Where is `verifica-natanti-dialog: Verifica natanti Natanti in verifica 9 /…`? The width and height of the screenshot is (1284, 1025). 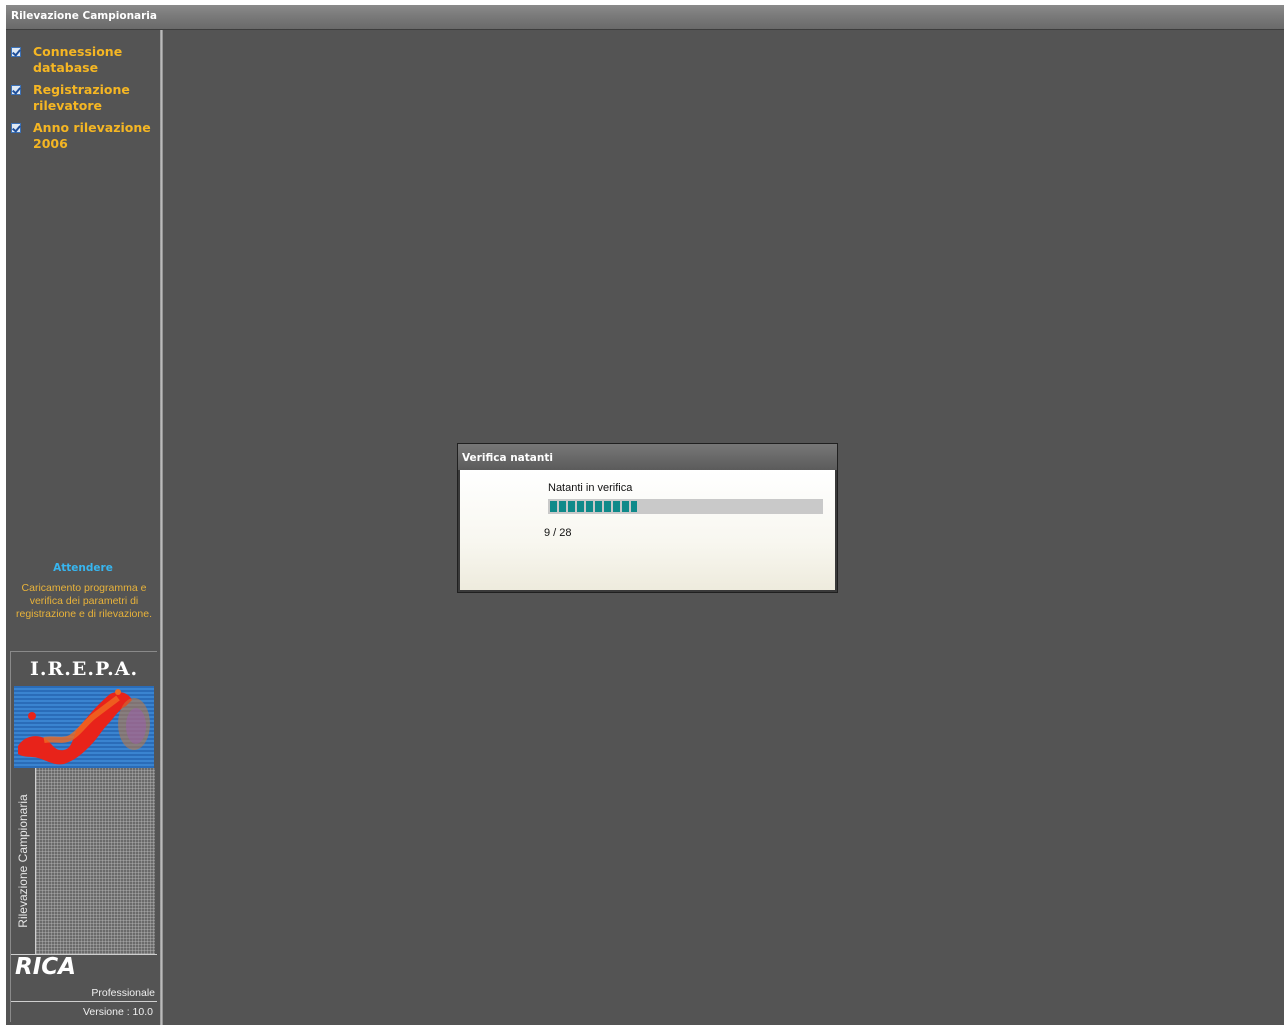 verifica-natanti-dialog: Verifica natanti Natanti in verifica 9 /… is located at coordinates (647, 518).